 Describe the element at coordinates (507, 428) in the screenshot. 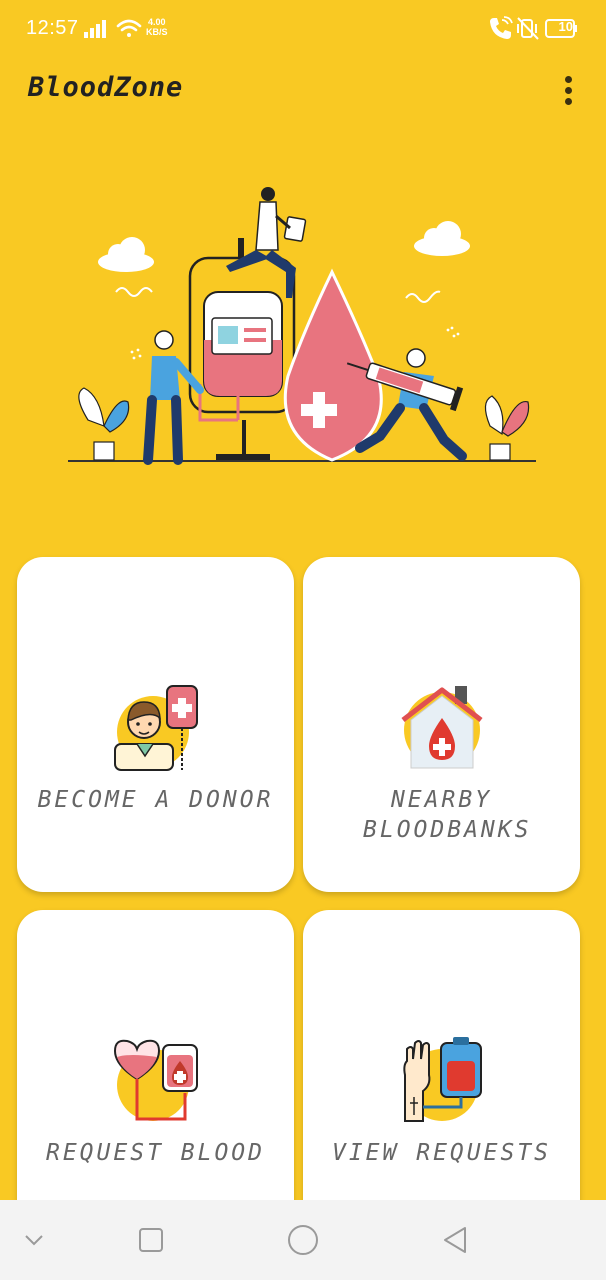

I see `plant-right` at that location.